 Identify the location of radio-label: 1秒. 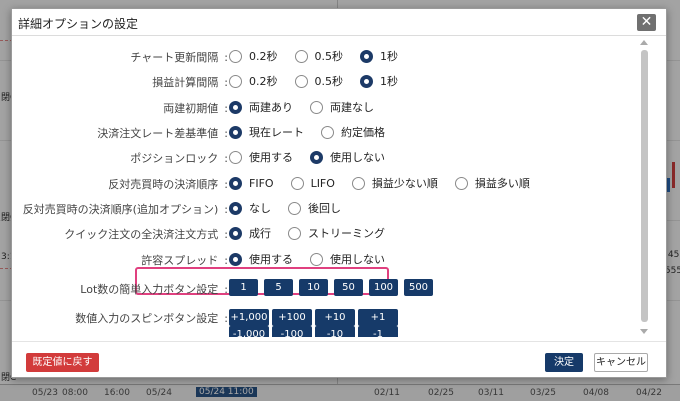
(389, 81).